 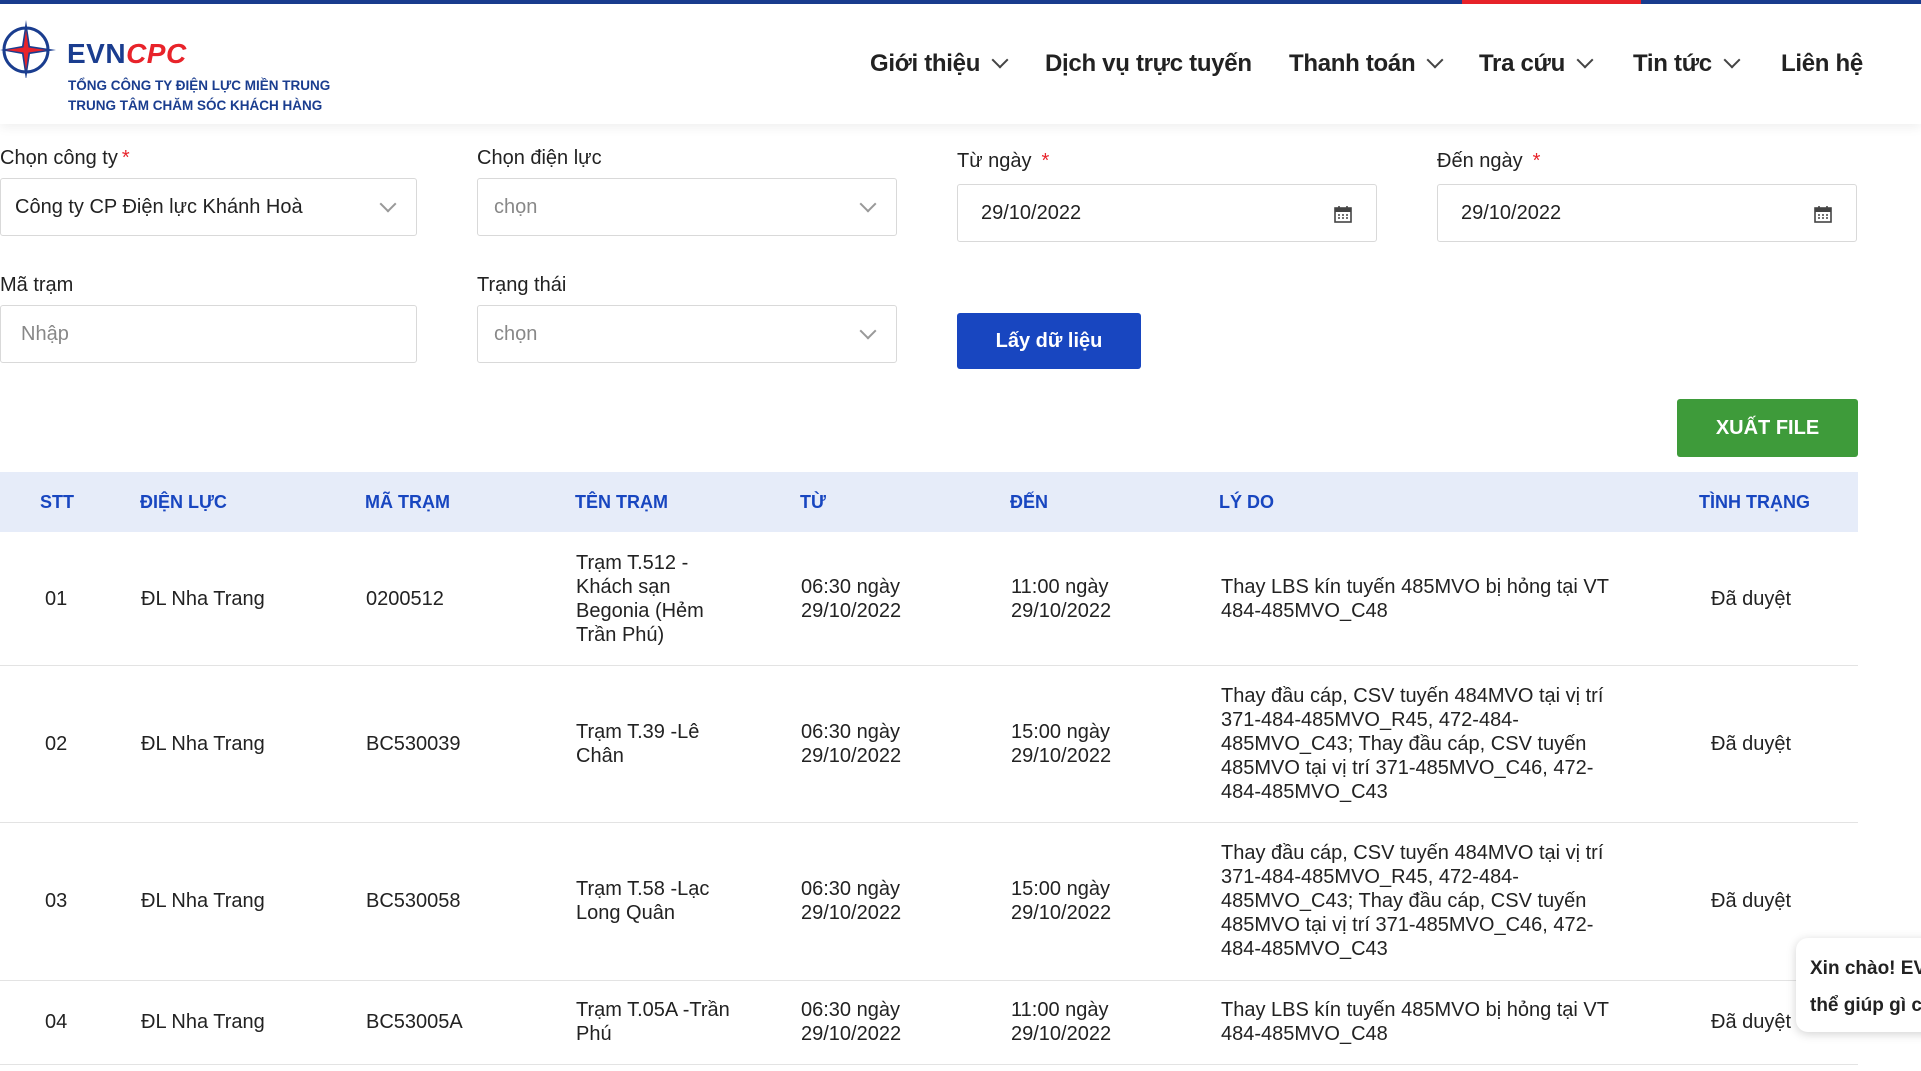 I want to click on nav-label: Giới thiệu, so click(x=925, y=63).